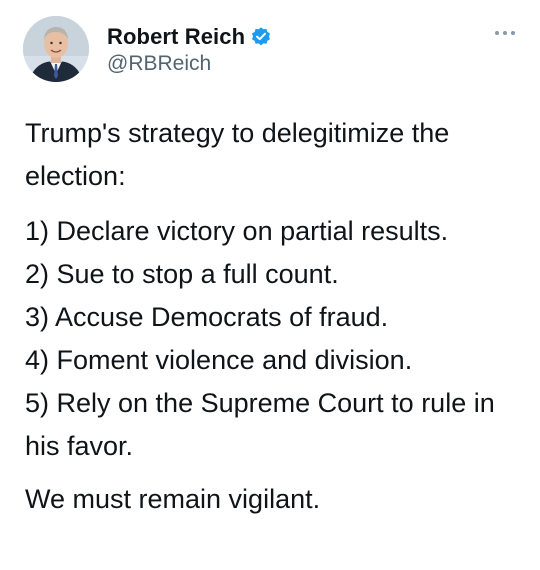  What do you see at coordinates (173, 499) in the screenshot?
I see `closing-line: We must remain vigilant.` at bounding box center [173, 499].